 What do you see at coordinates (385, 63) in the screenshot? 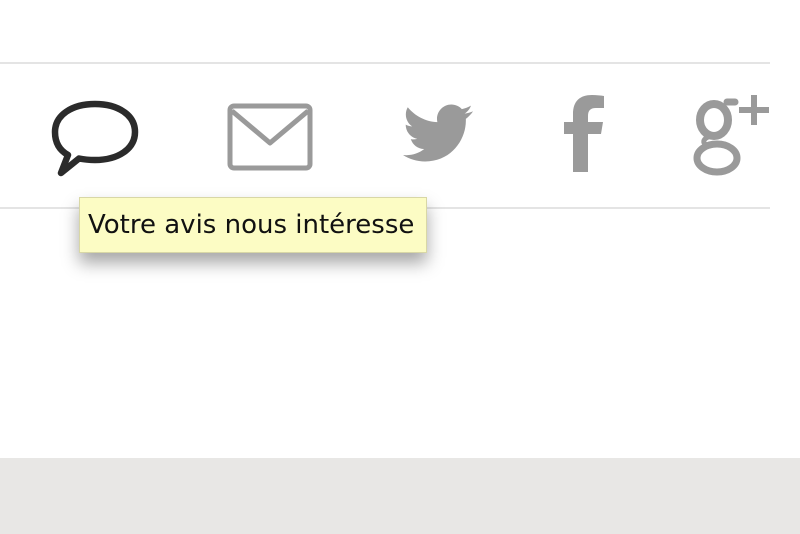
I see `top-divider` at bounding box center [385, 63].